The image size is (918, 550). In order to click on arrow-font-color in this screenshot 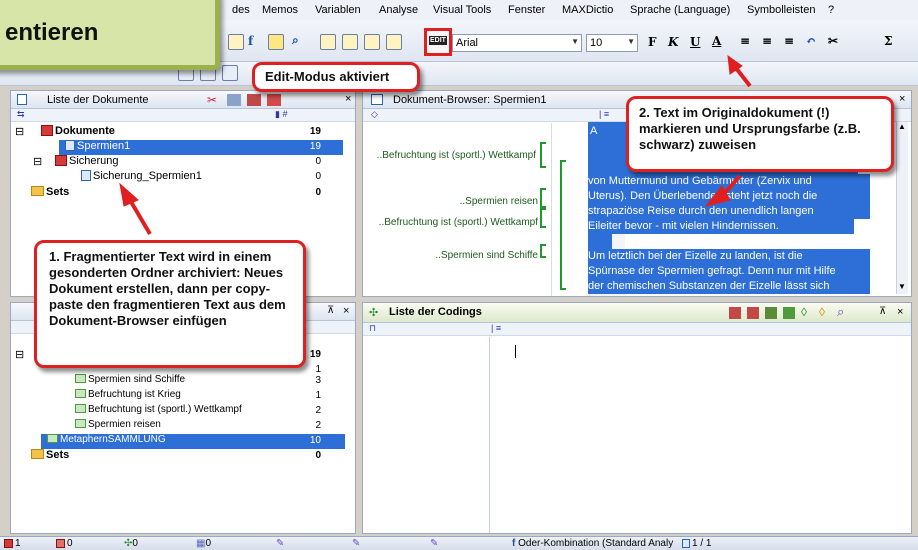, I will do `click(743, 77)`.